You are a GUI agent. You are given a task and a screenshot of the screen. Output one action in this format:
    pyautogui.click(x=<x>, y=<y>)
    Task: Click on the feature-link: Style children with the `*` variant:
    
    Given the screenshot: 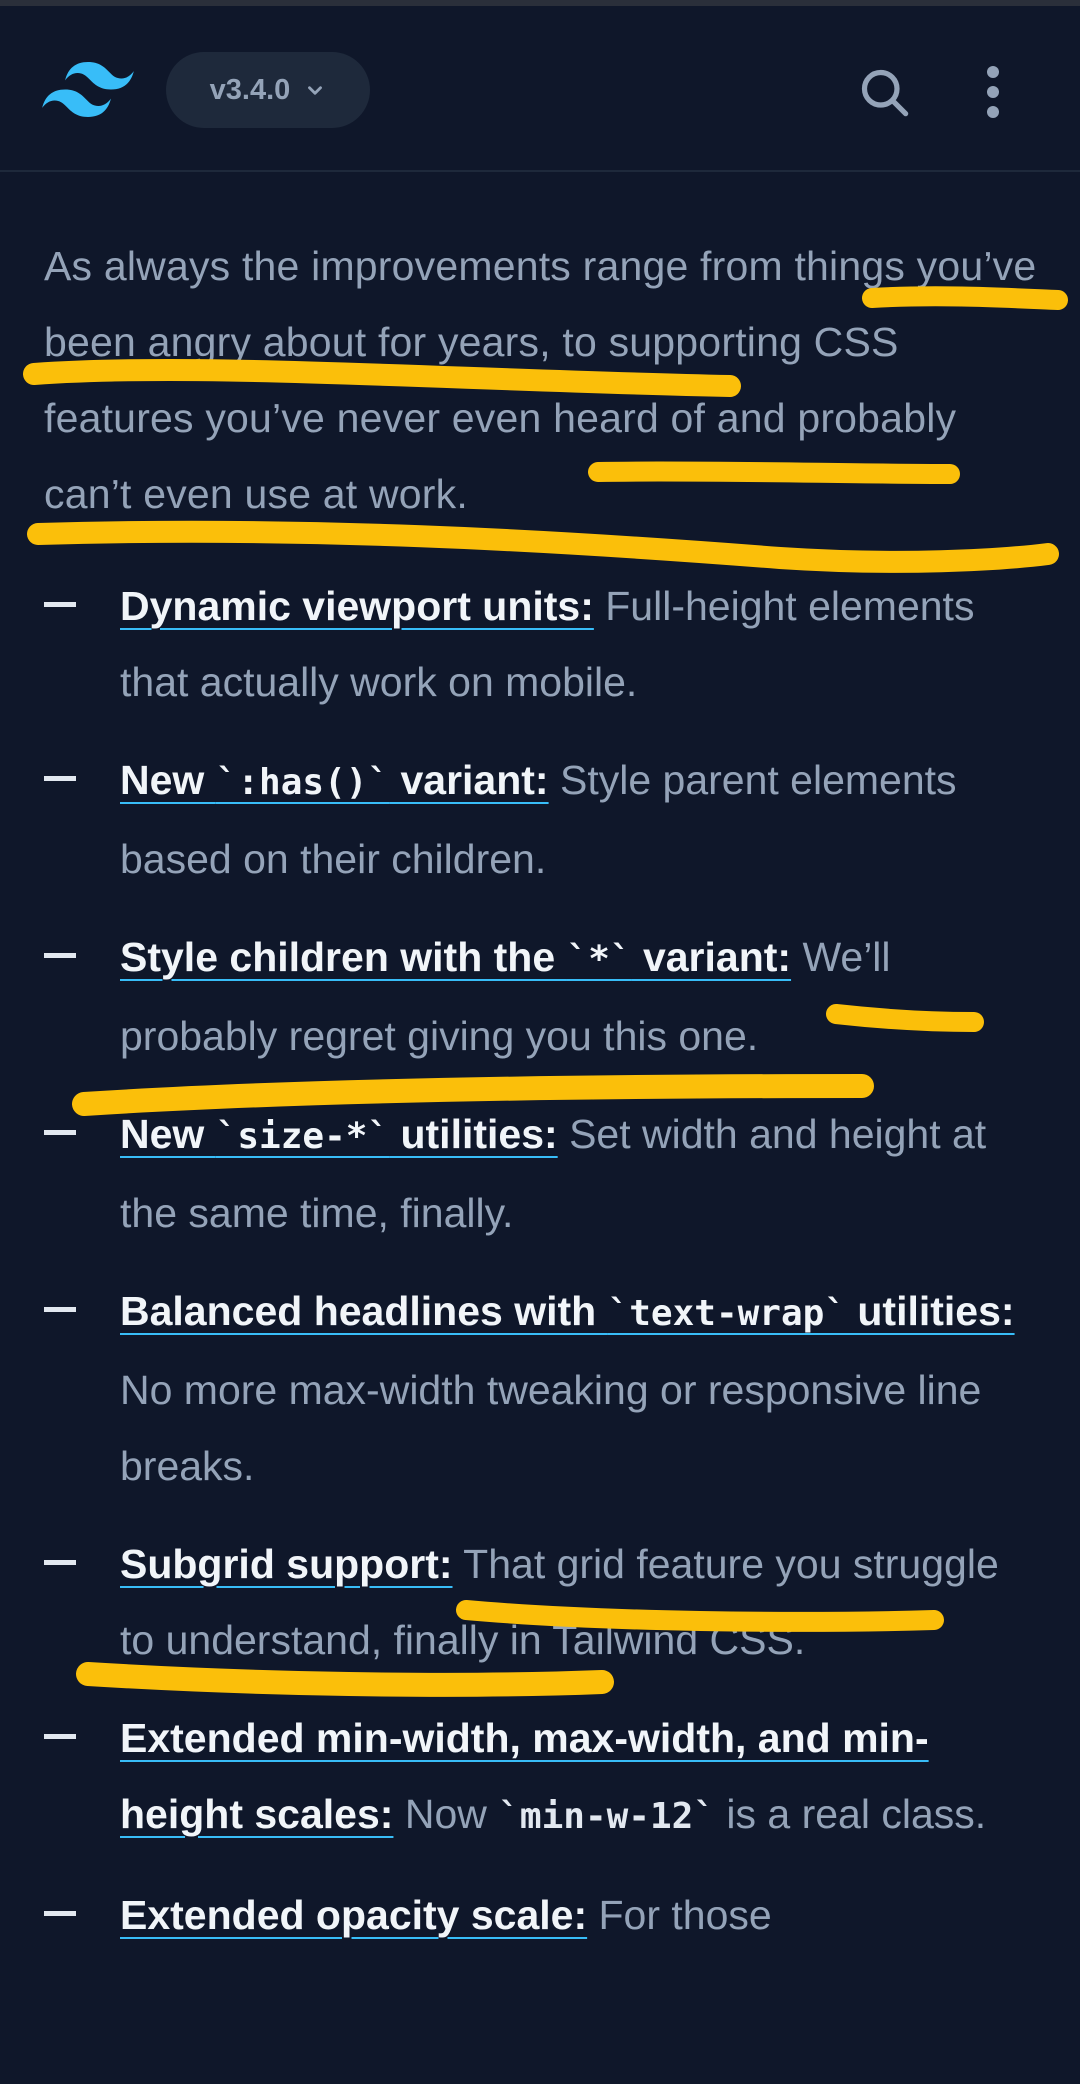 What is the action you would take?
    pyautogui.click(x=455, y=957)
    